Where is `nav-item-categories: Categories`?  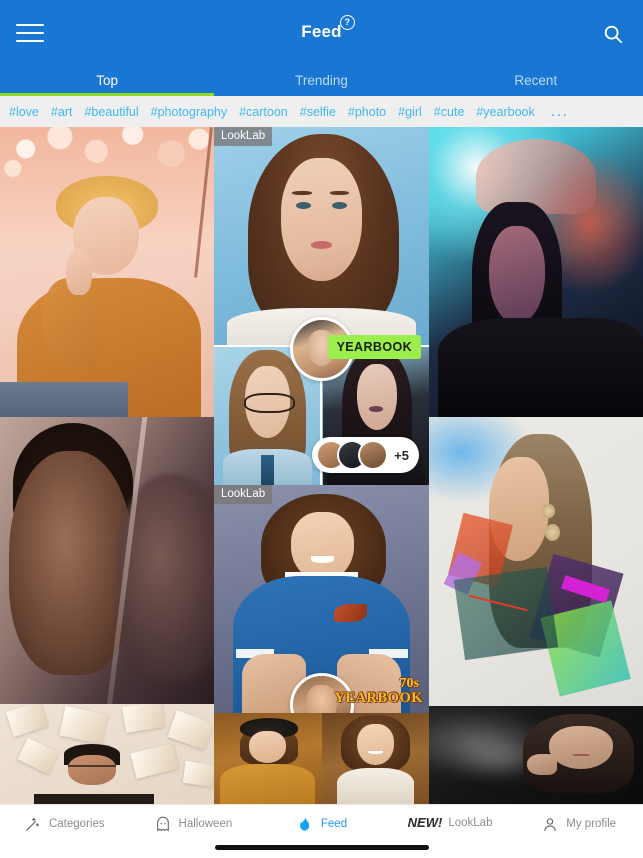
nav-item-categories: Categories is located at coordinates (64, 819).